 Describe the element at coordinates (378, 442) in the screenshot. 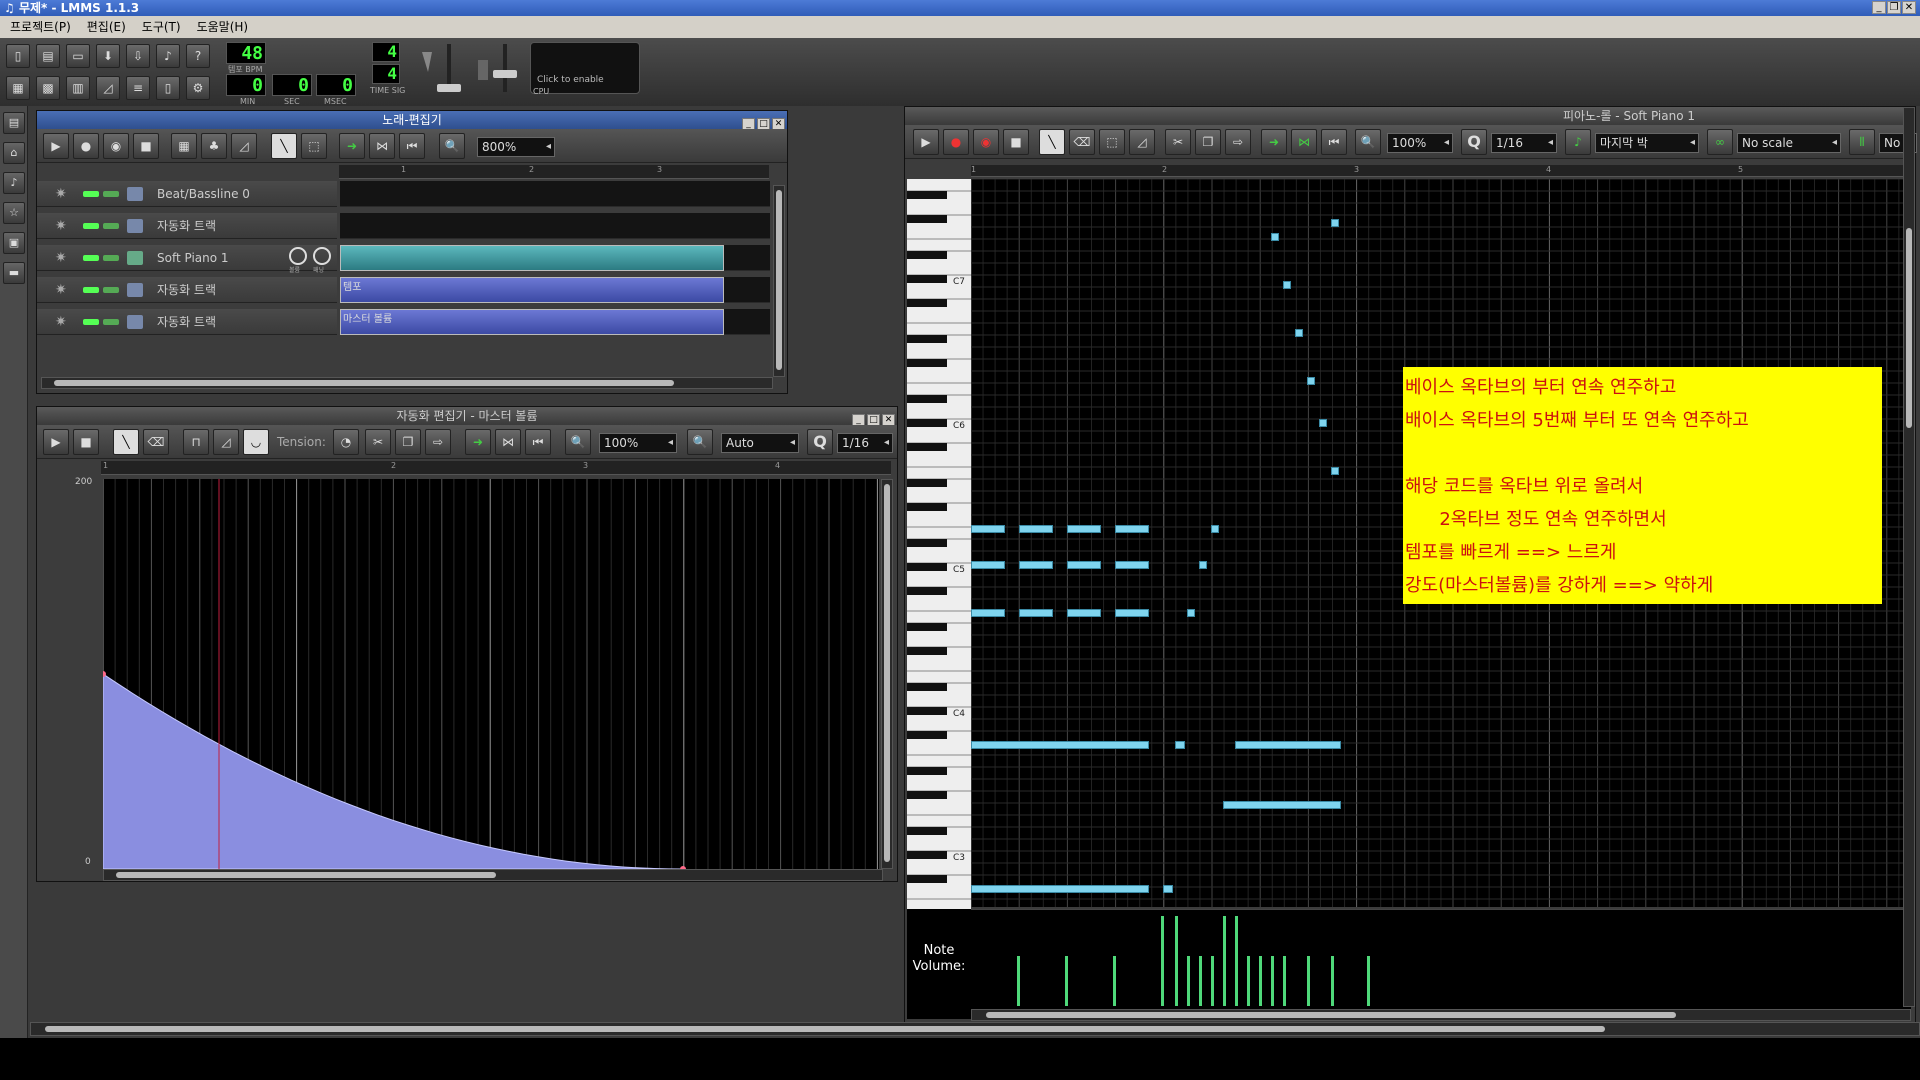

I see `cut-icon: ✂` at that location.